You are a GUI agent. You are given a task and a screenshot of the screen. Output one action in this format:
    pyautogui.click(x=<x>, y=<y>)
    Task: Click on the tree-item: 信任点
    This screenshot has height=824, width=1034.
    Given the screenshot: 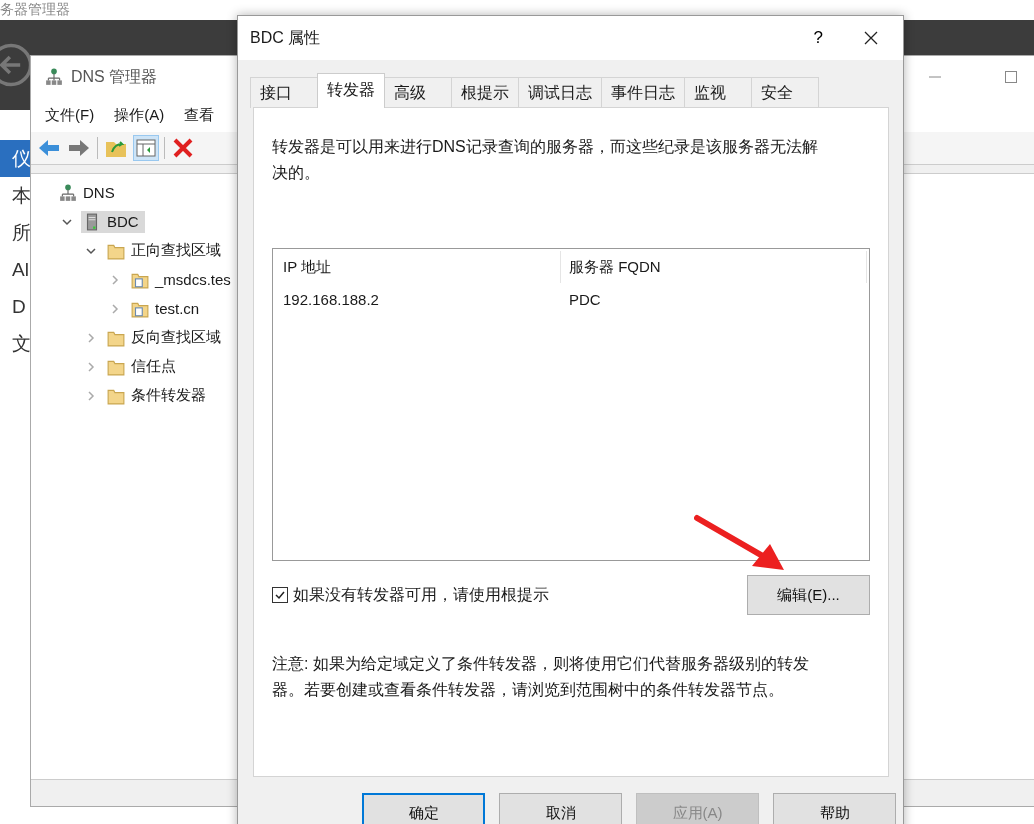 What is the action you would take?
    pyautogui.click(x=143, y=366)
    